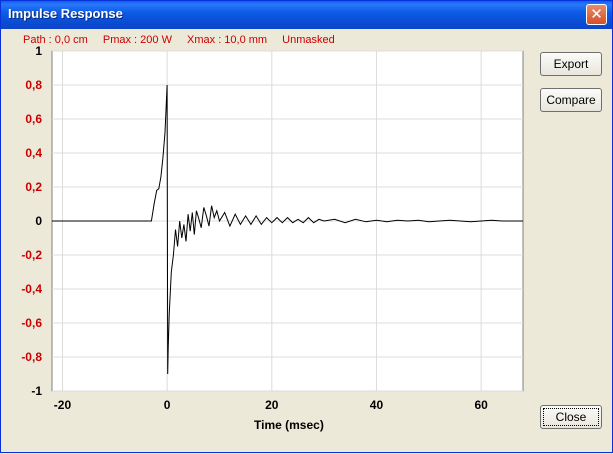 Image resolution: width=613 pixels, height=454 pixels. What do you see at coordinates (289, 425) in the screenshot?
I see `x-axis-title: Time (msec)` at bounding box center [289, 425].